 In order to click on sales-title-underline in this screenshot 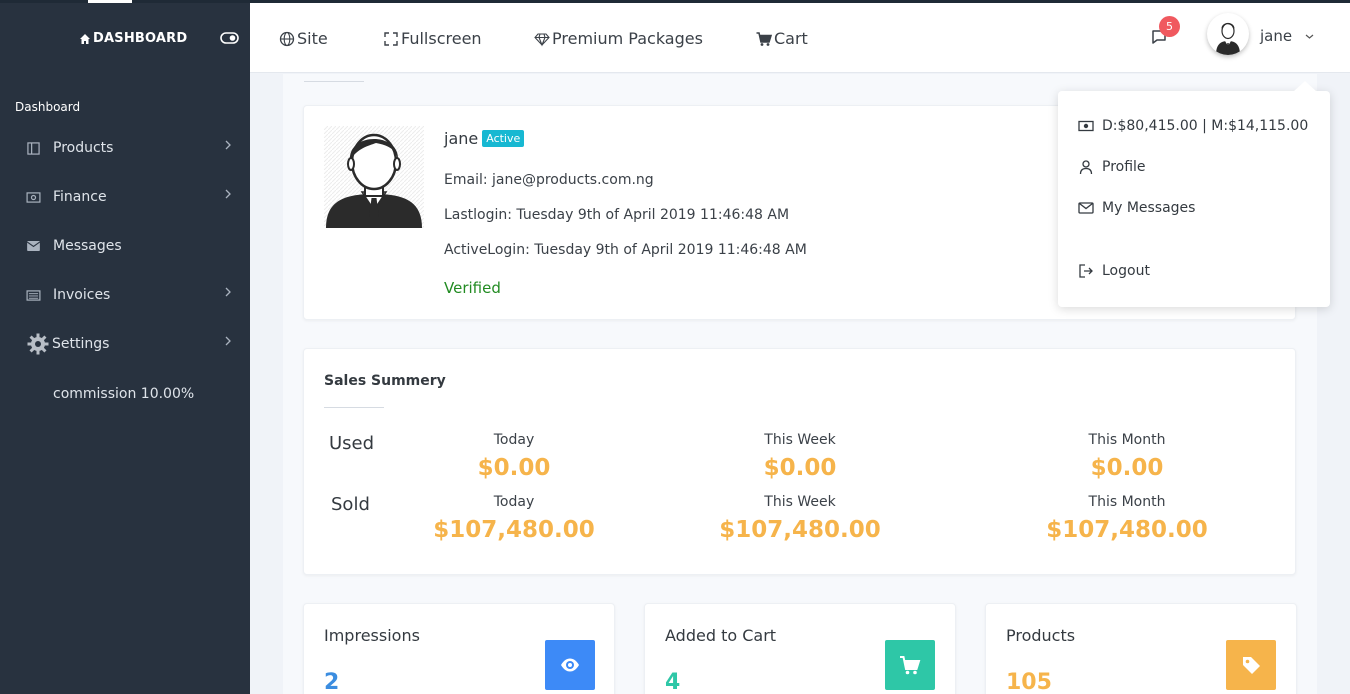, I will do `click(354, 407)`.